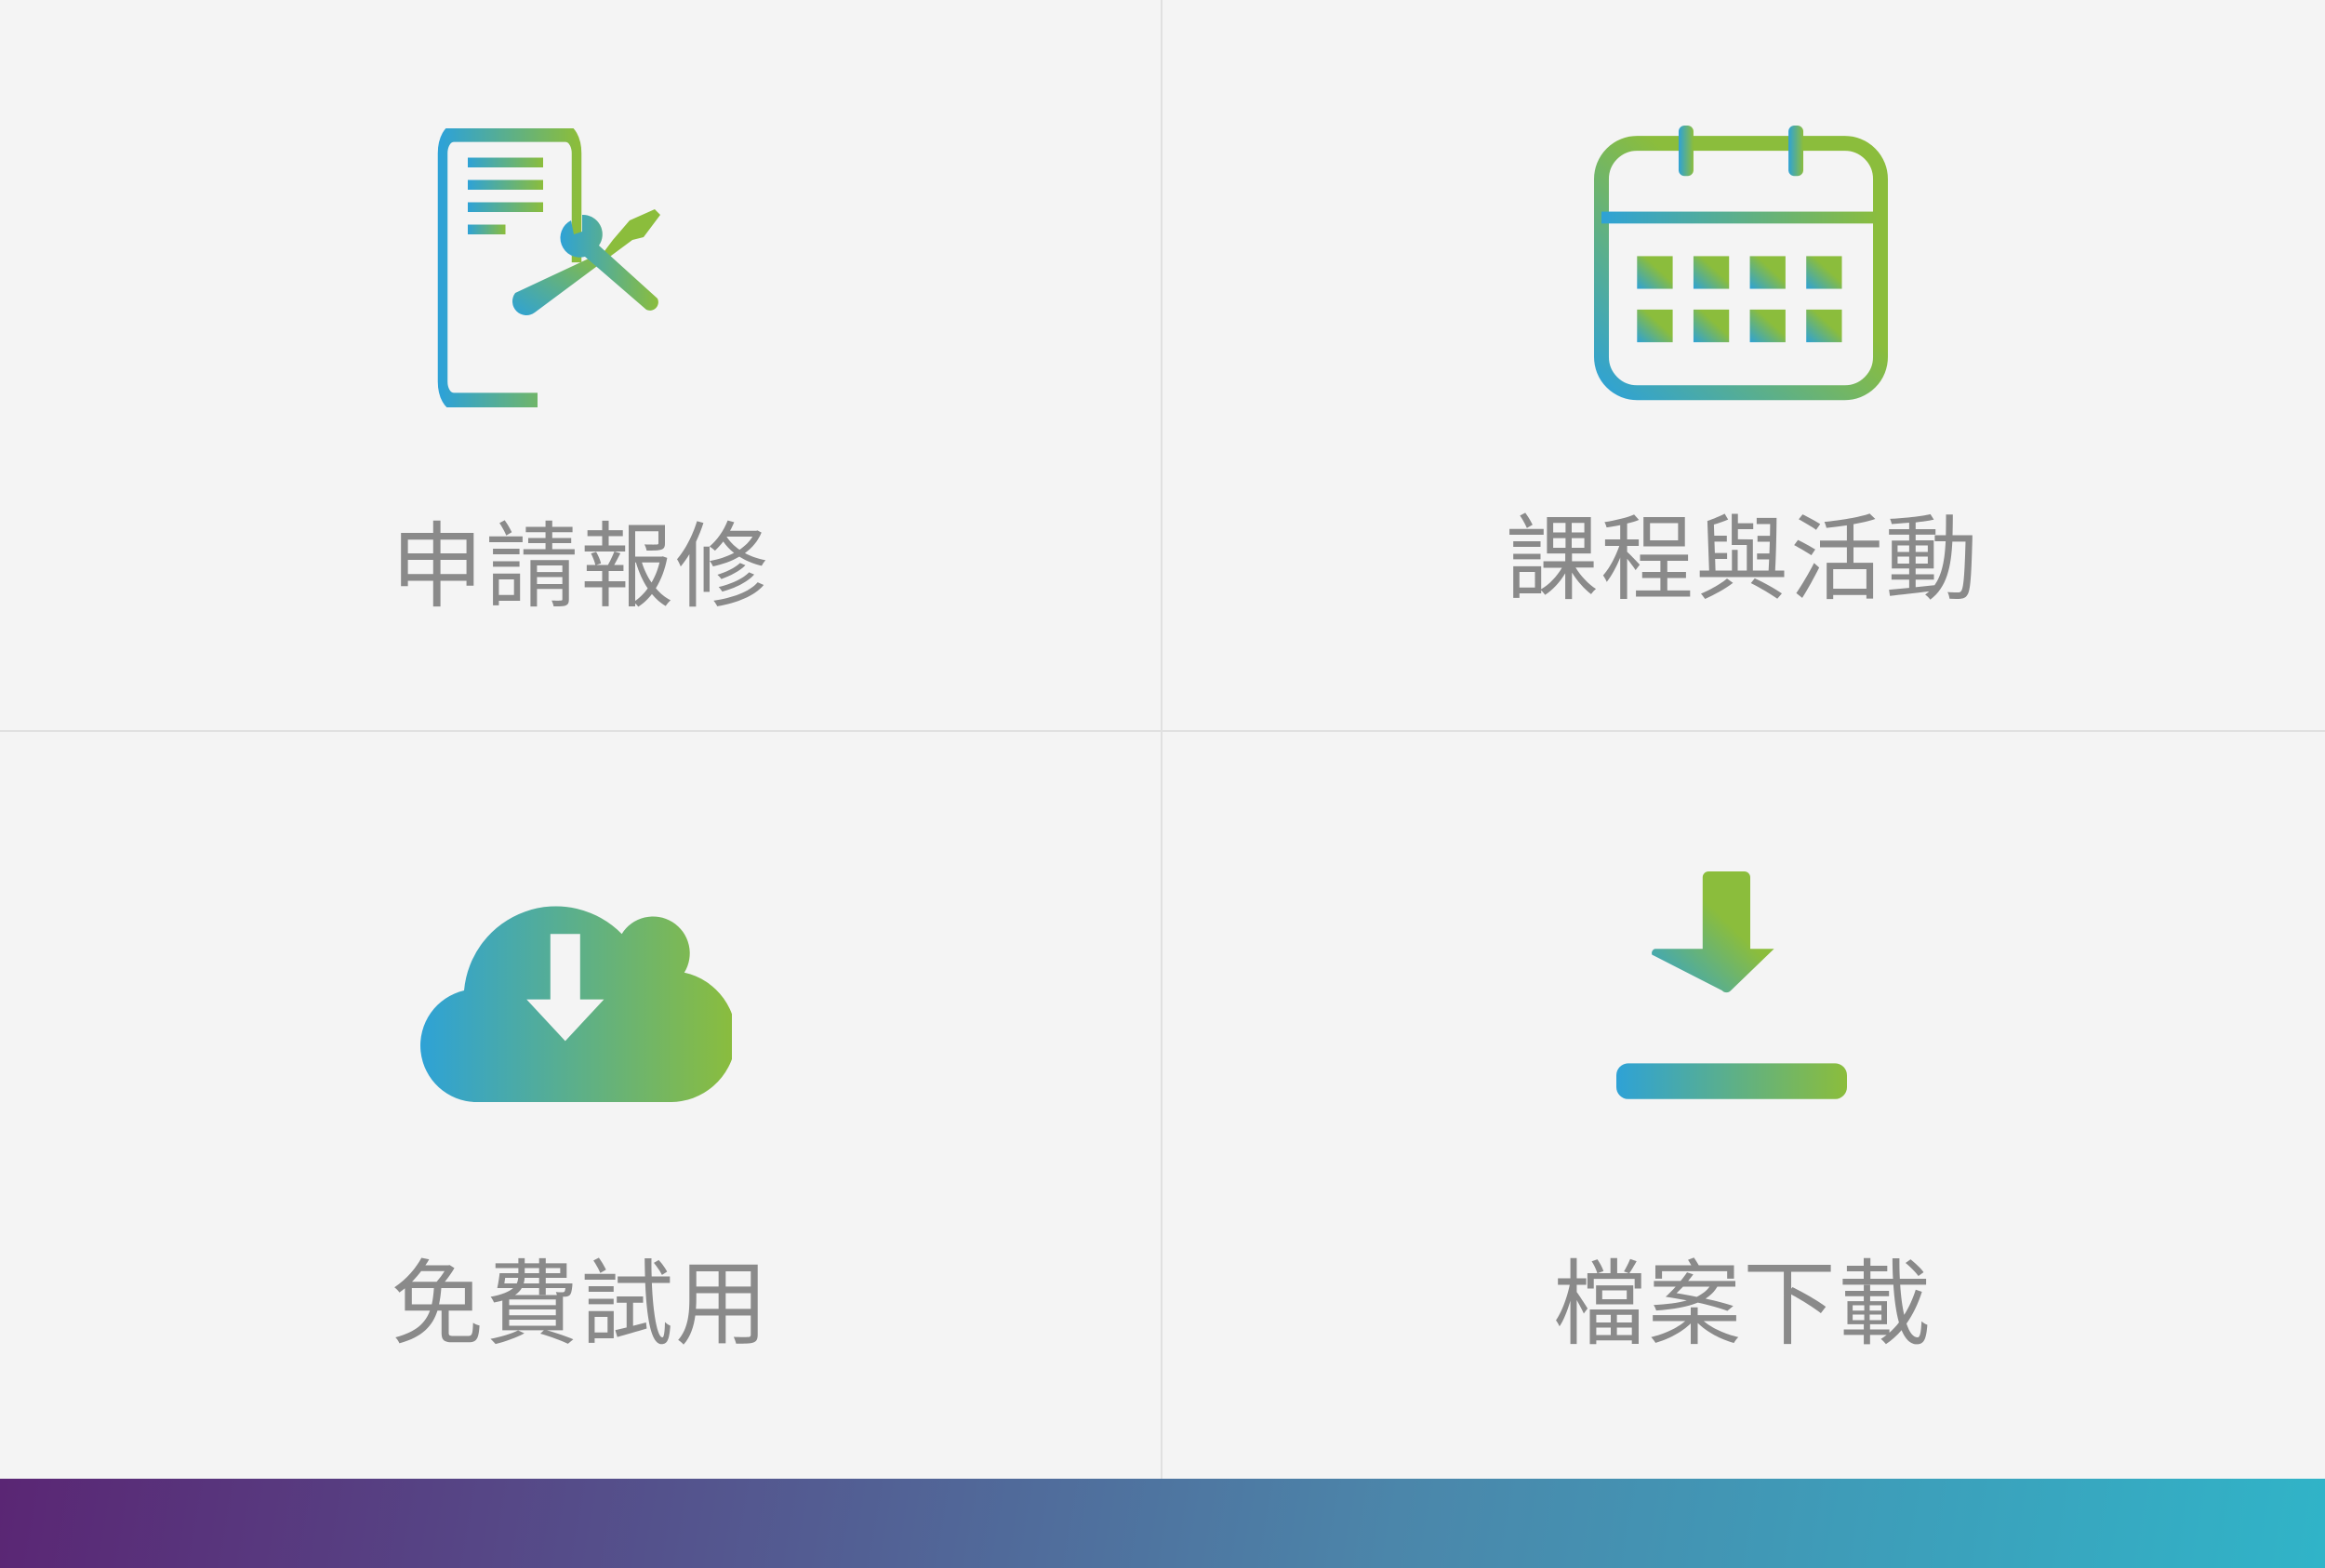  What do you see at coordinates (1162, 1523) in the screenshot?
I see `footer-gradient-bar` at bounding box center [1162, 1523].